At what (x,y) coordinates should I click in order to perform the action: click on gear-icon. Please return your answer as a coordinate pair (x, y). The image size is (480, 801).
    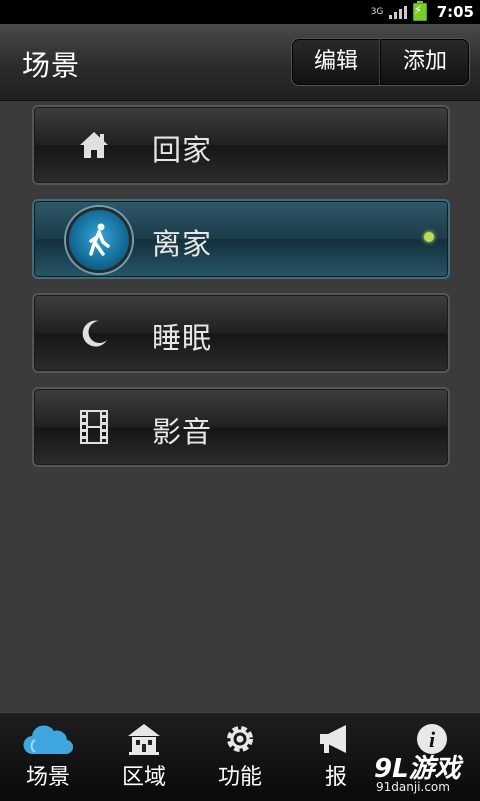
    Looking at the image, I should click on (240, 739).